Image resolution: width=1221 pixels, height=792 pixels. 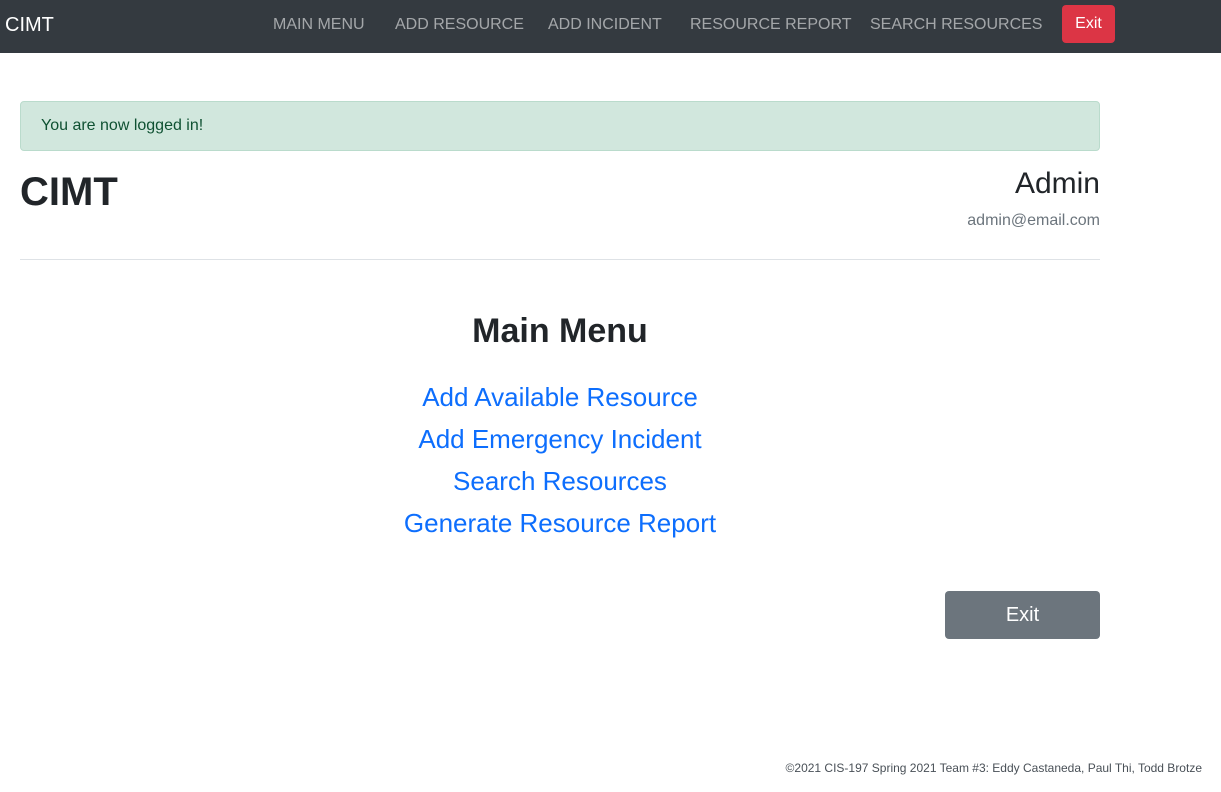 What do you see at coordinates (1057, 183) in the screenshot?
I see `user-name: Admin` at bounding box center [1057, 183].